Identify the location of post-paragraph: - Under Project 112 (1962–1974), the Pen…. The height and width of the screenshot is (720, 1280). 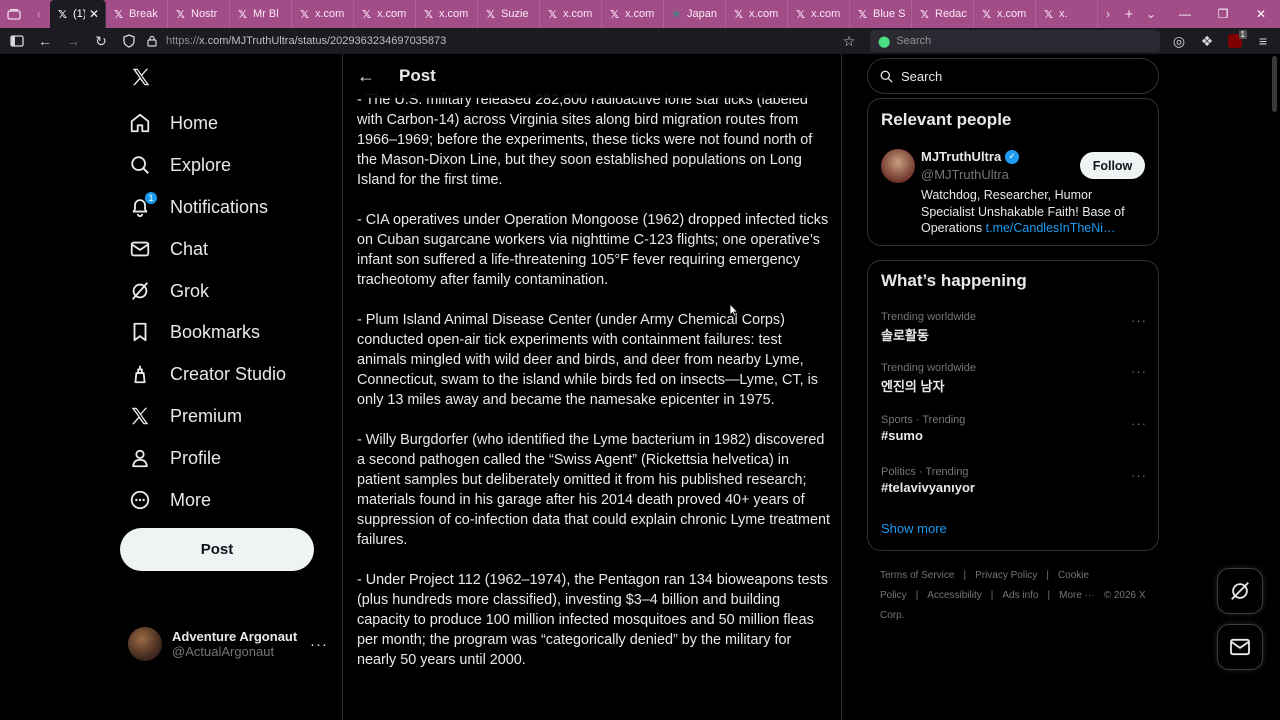
(592, 620).